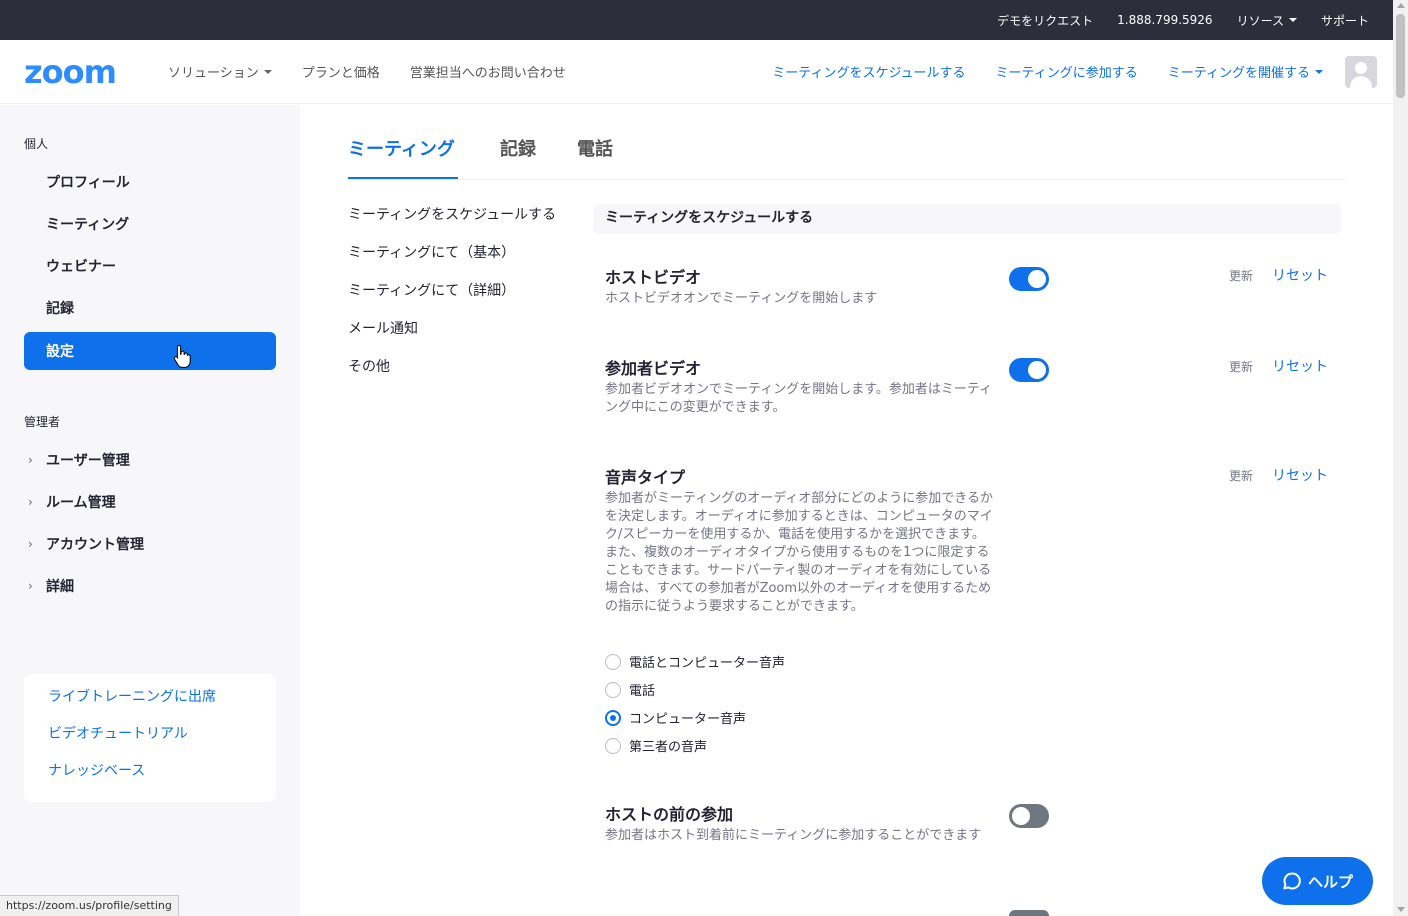 This screenshot has height=916, width=1408. Describe the element at coordinates (967, 219) in the screenshot. I see `section-header-schedule-meeting: ミーティングをスケジュールする` at that location.